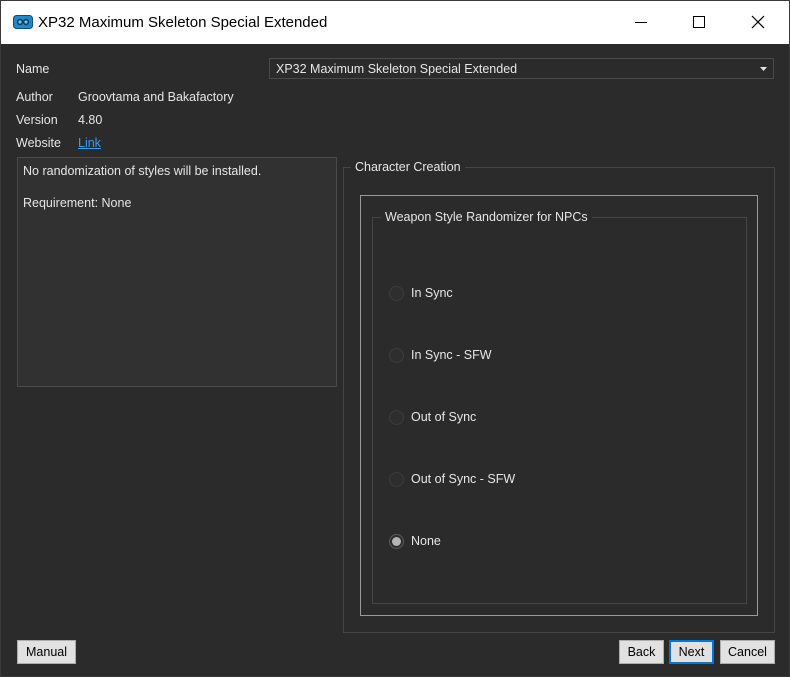  What do you see at coordinates (451, 355) in the screenshot?
I see `option-label: In Sync - SFW` at bounding box center [451, 355].